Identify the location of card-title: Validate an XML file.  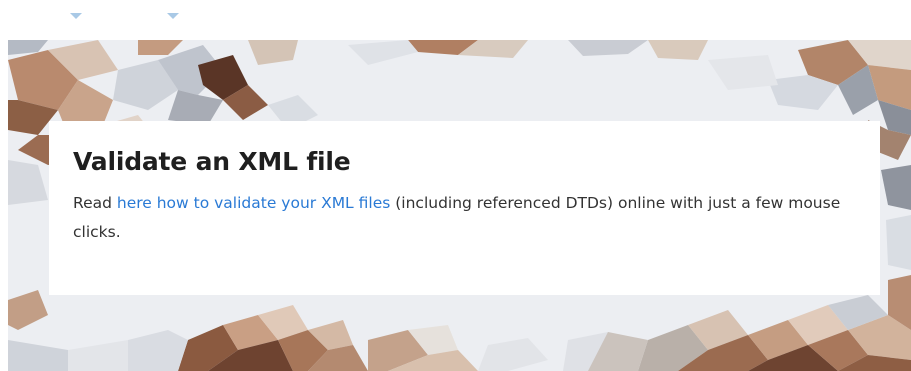
(212, 161).